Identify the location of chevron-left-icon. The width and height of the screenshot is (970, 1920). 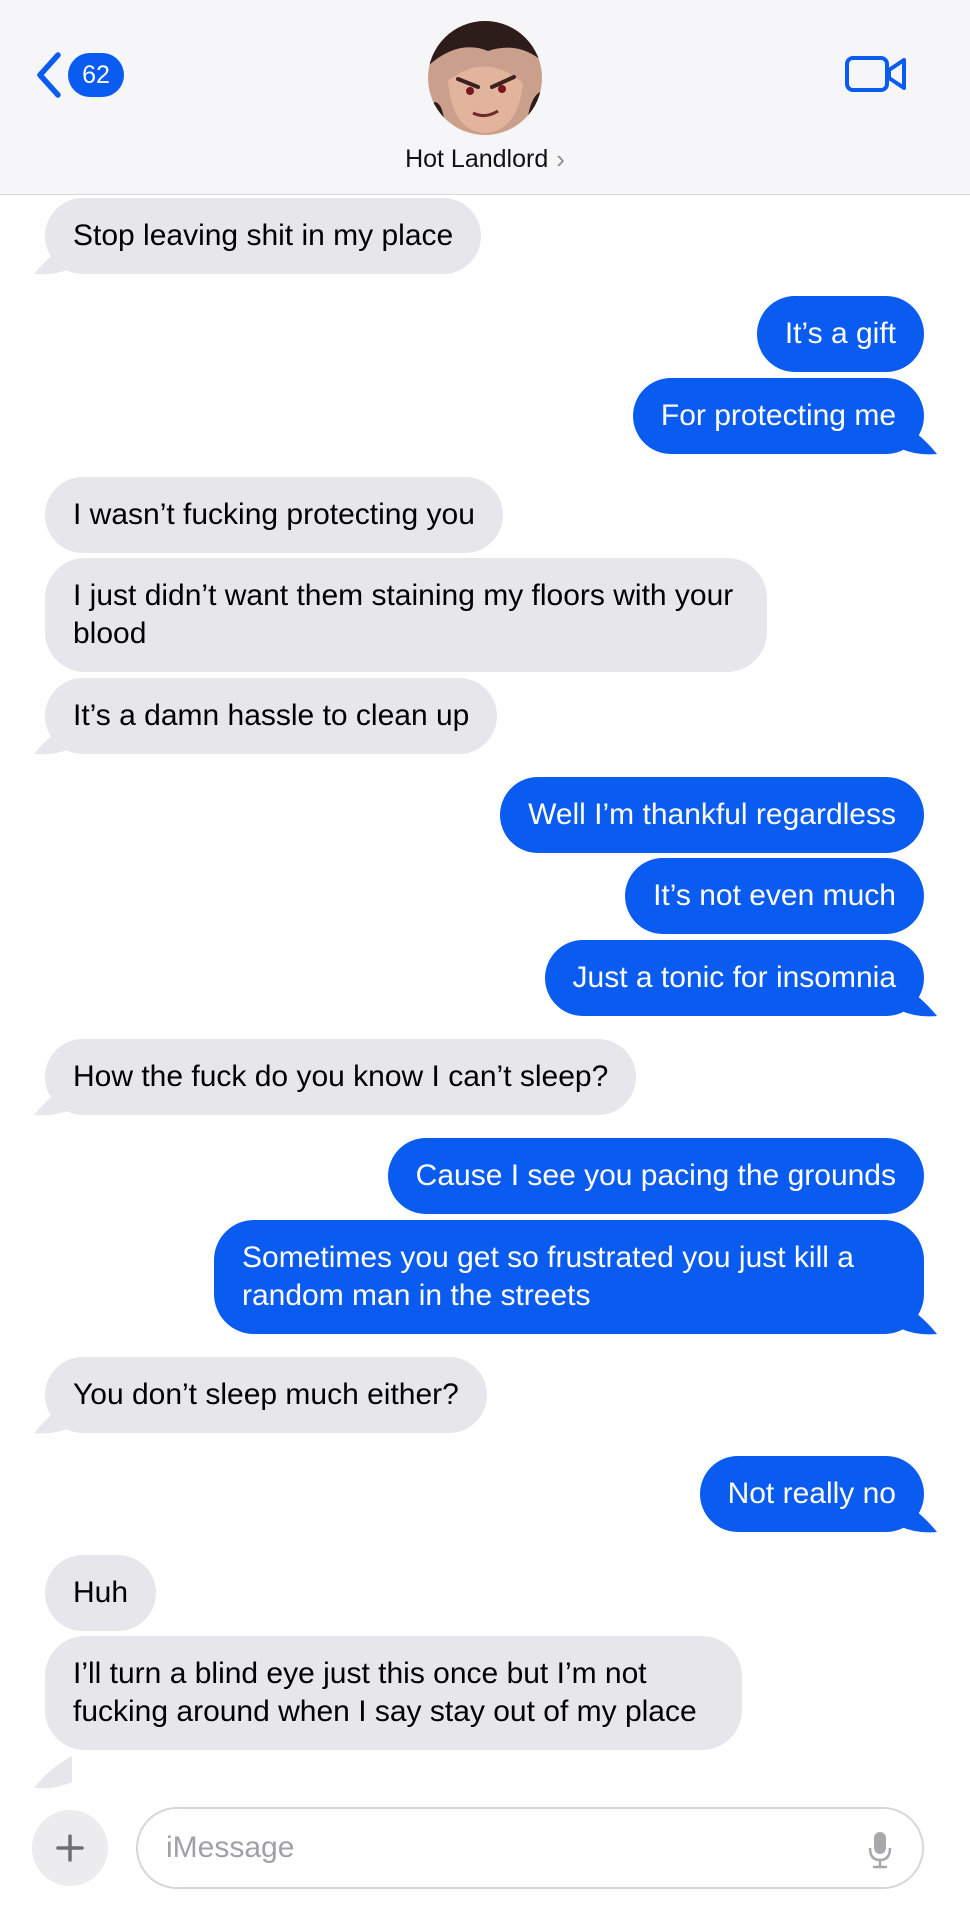
(49, 75).